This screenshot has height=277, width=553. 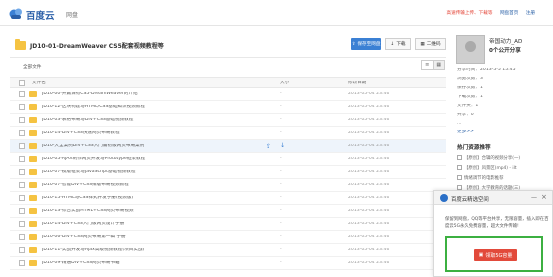 I want to click on register-link: 注册, so click(x=530, y=13).